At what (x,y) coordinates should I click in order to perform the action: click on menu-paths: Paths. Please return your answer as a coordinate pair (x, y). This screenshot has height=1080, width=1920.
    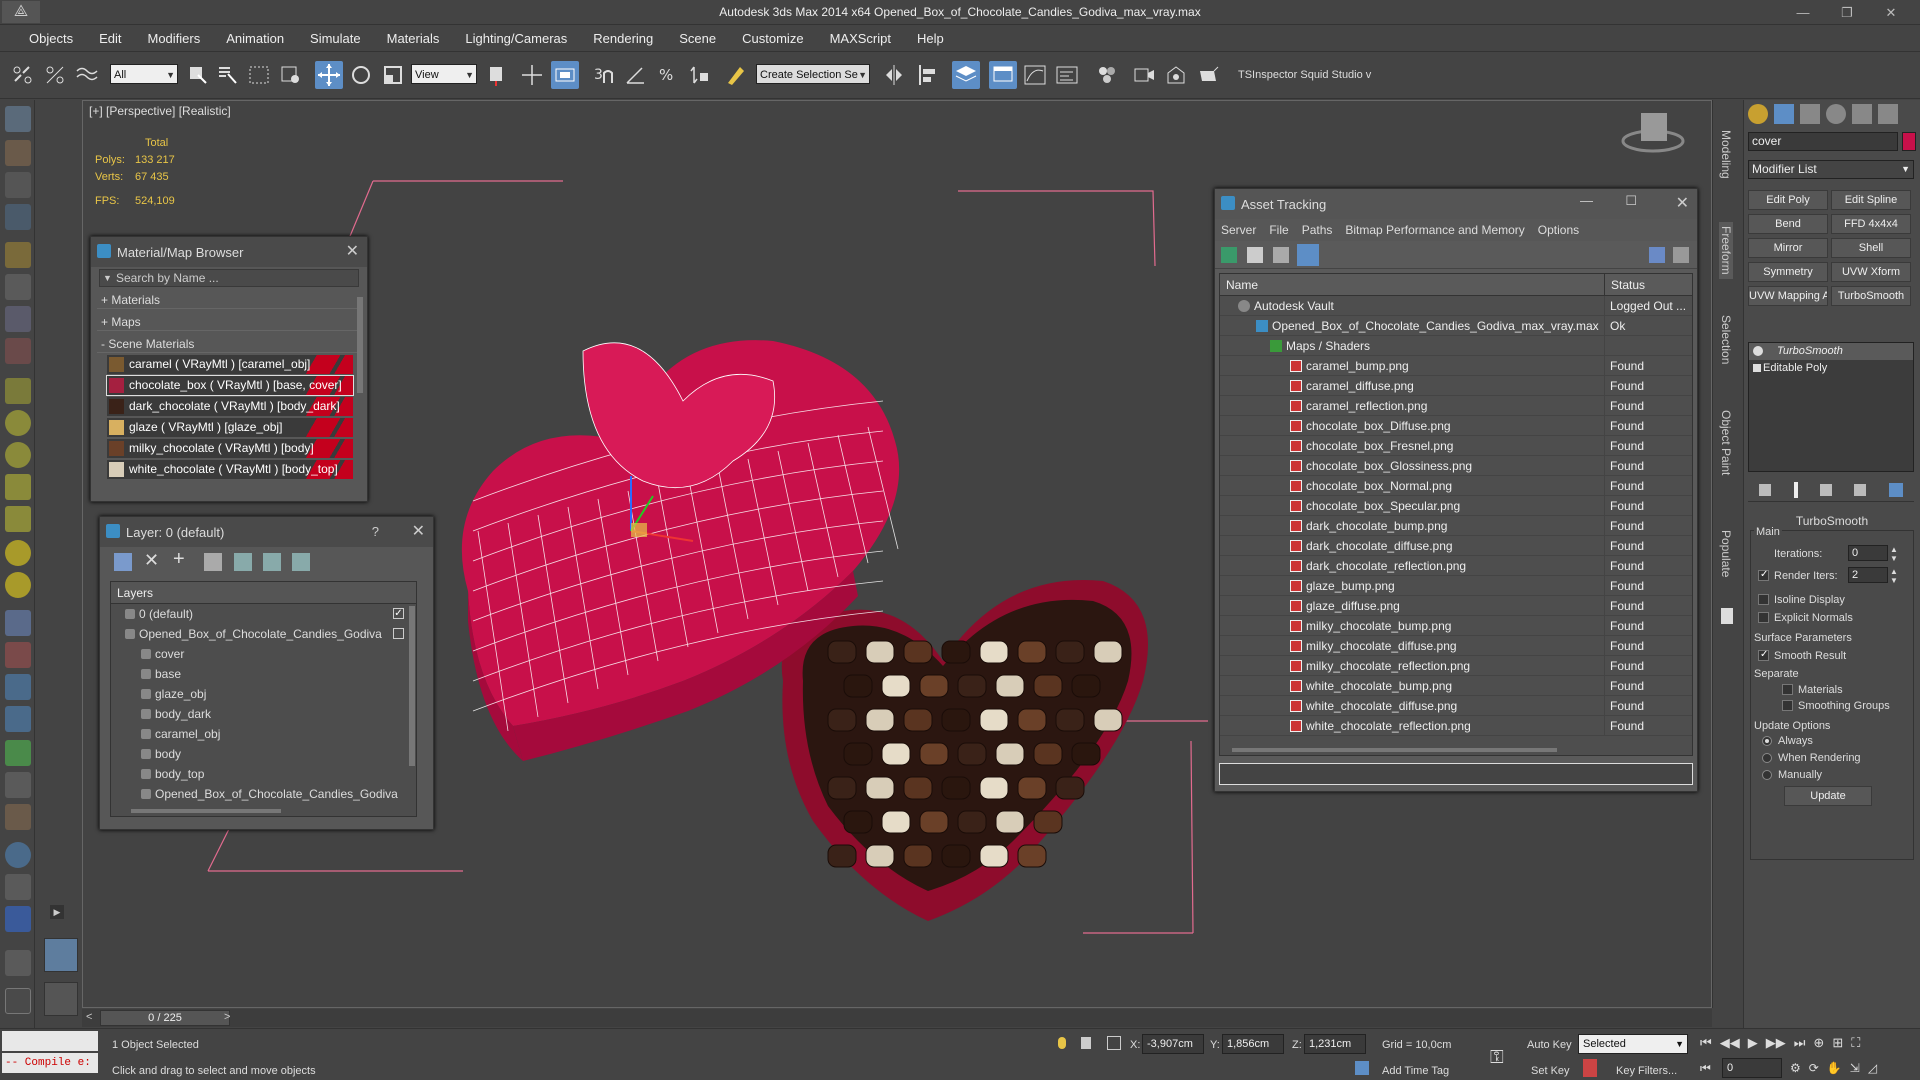
    Looking at the image, I should click on (1317, 230).